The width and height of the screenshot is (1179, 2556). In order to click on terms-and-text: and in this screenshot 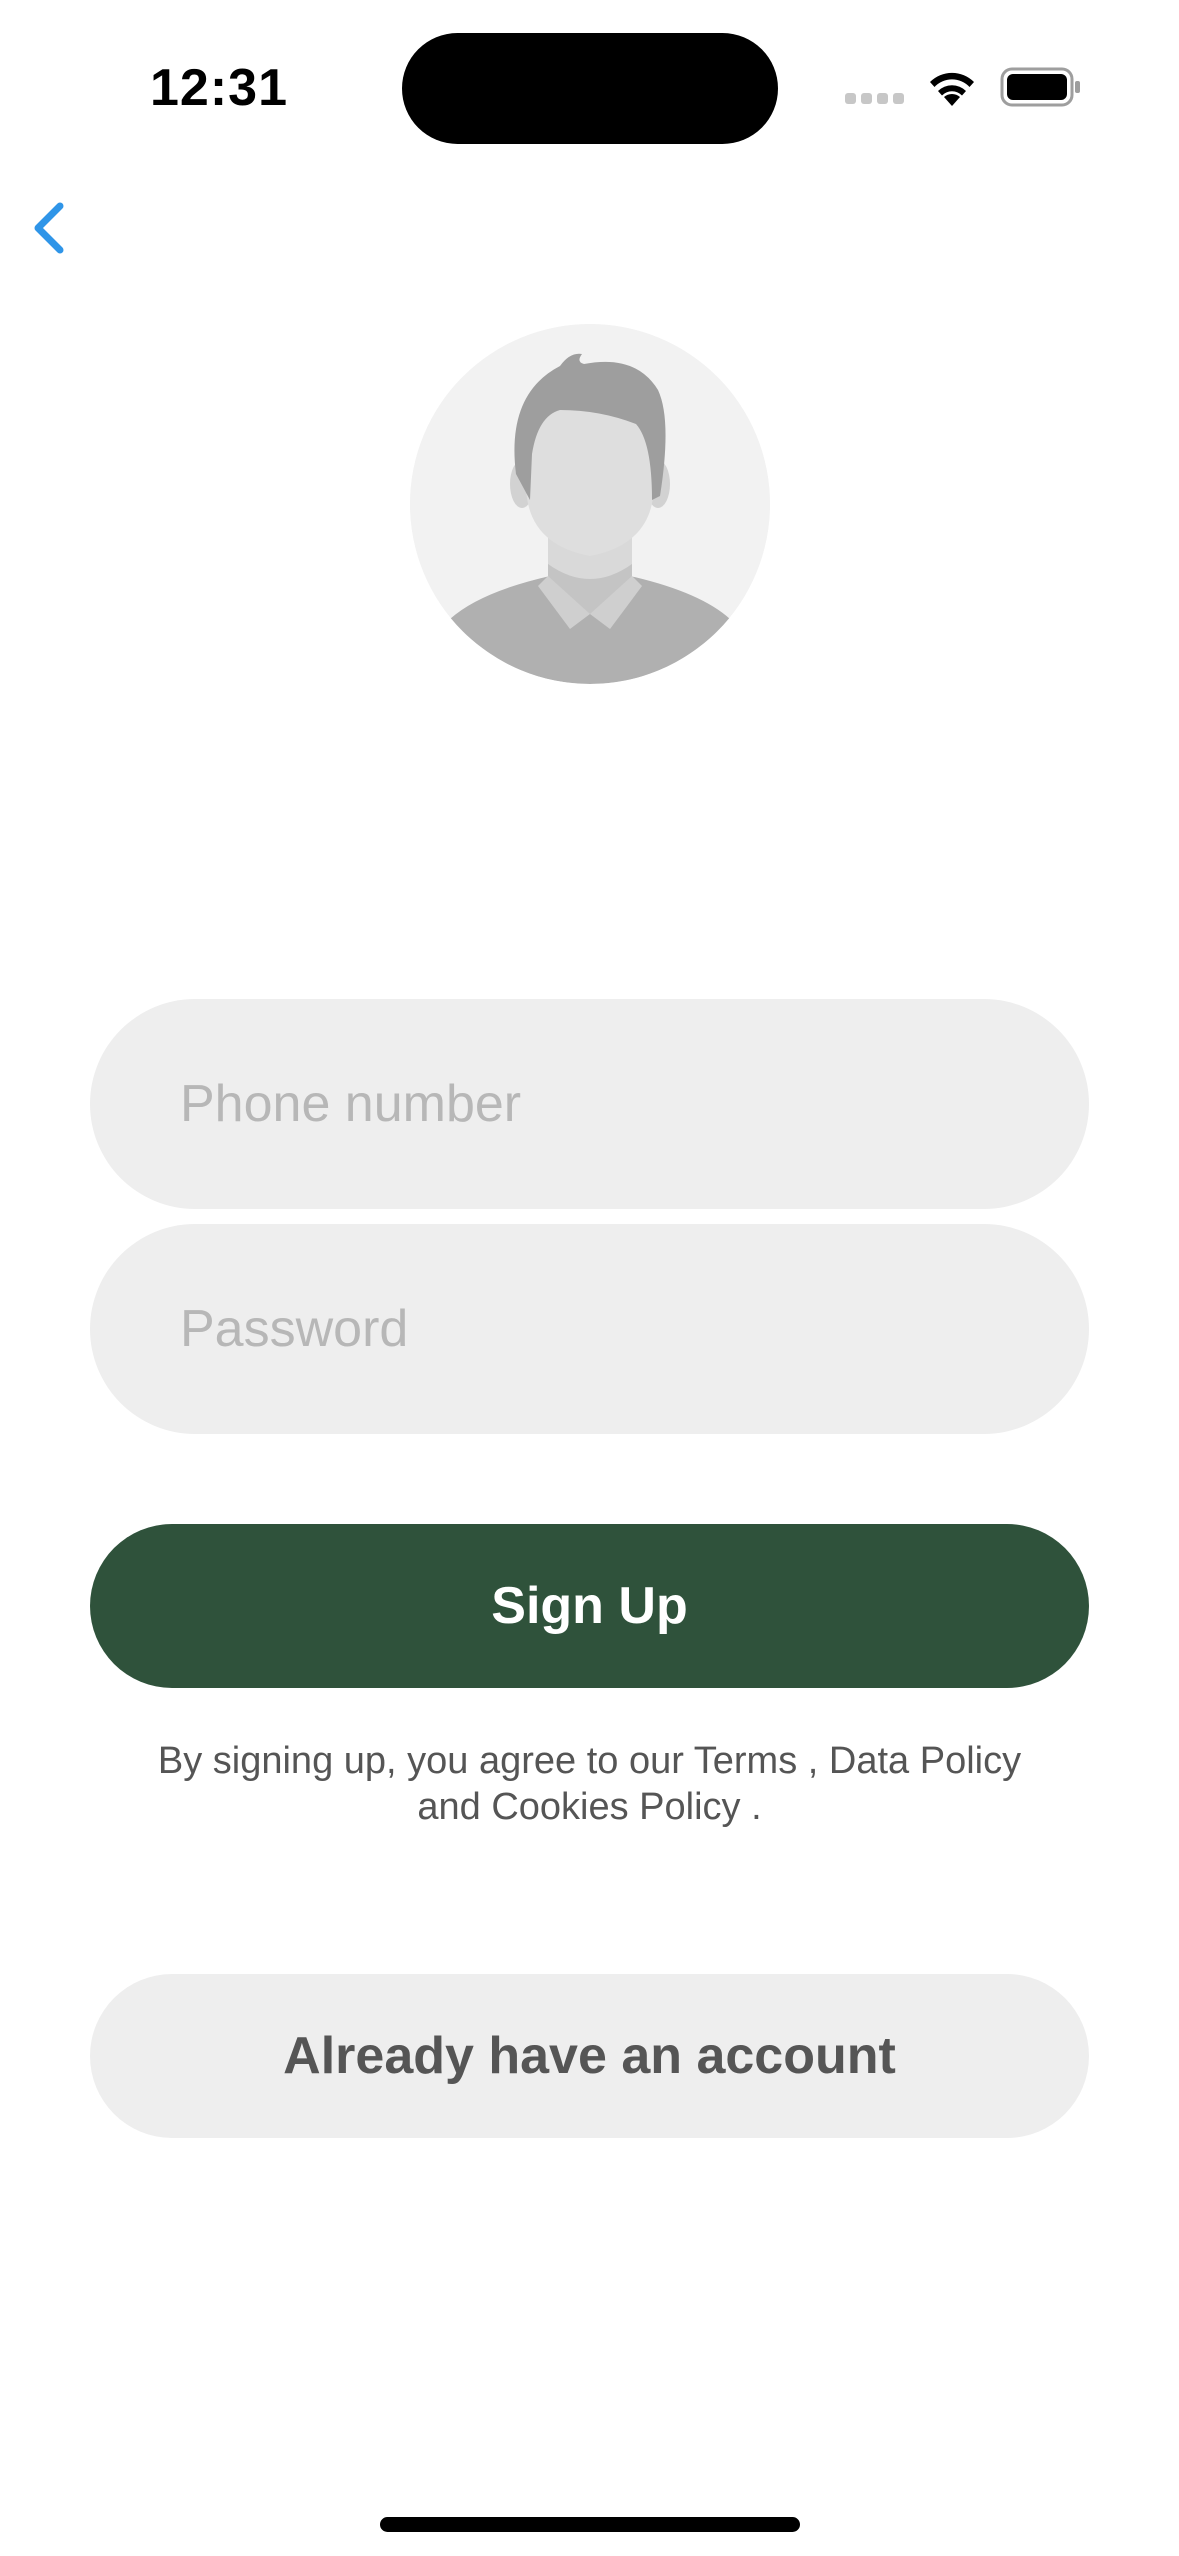, I will do `click(454, 1807)`.